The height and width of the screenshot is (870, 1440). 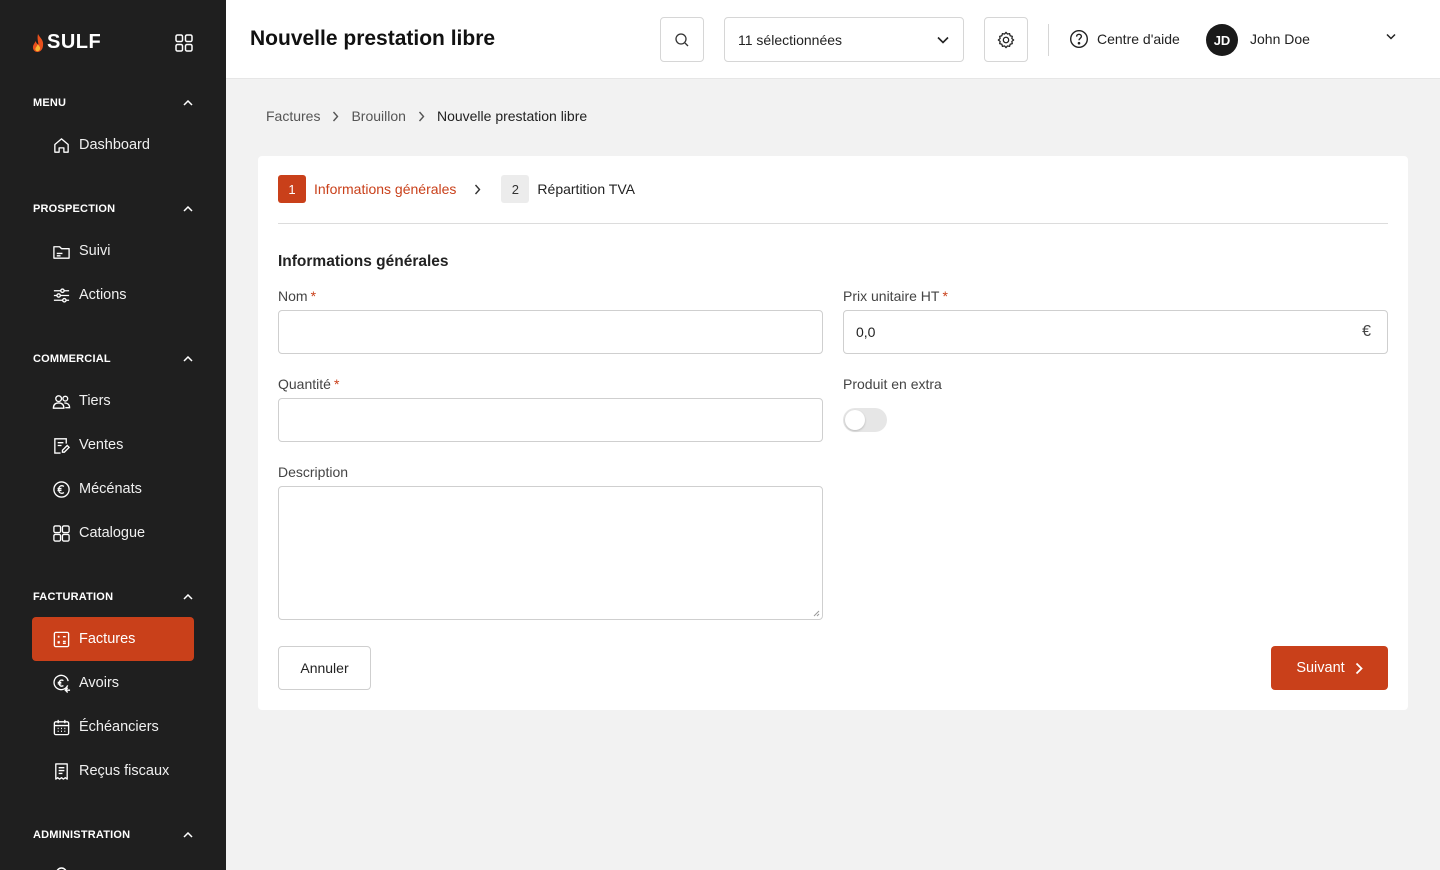 I want to click on extra-toggle, so click(x=865, y=420).